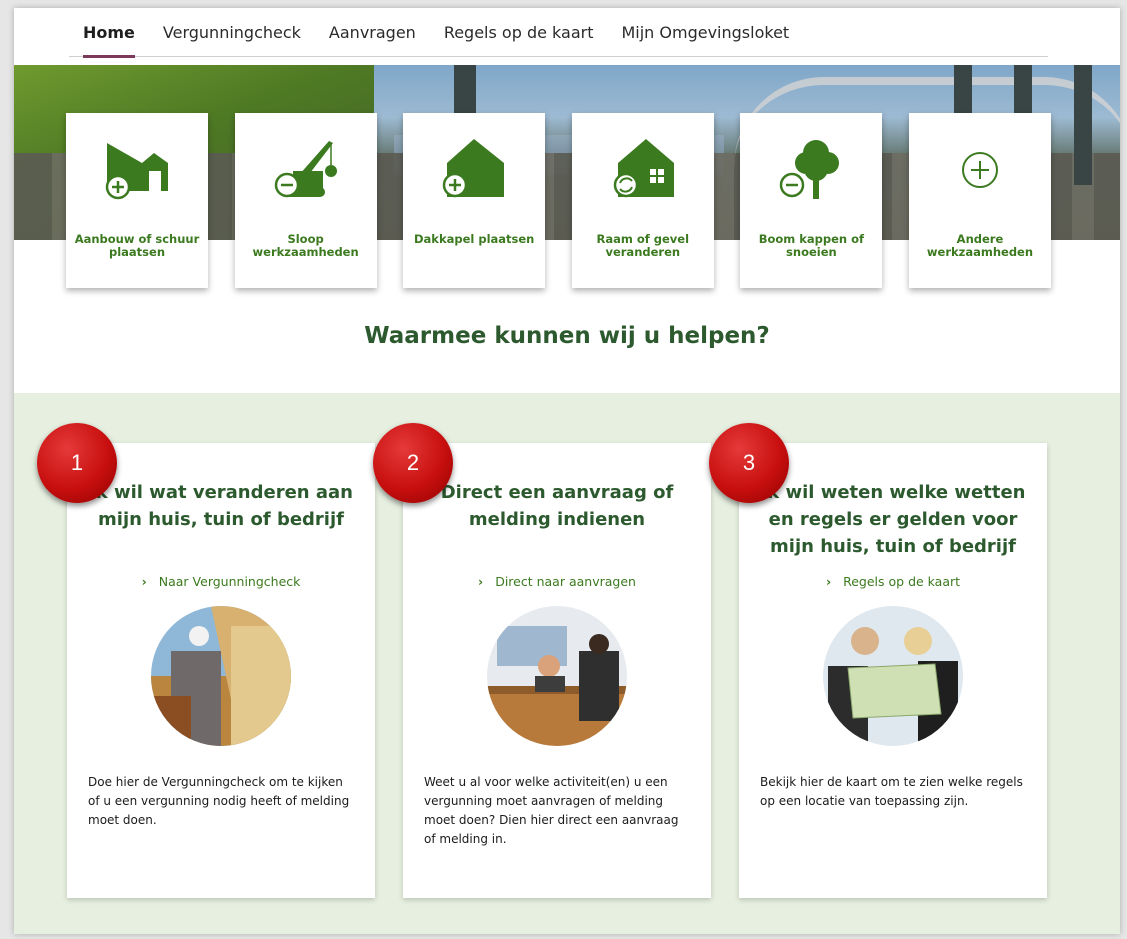  Describe the element at coordinates (305, 200) in the screenshot. I see `tile-sloop: Sloop werkzaamheden` at that location.